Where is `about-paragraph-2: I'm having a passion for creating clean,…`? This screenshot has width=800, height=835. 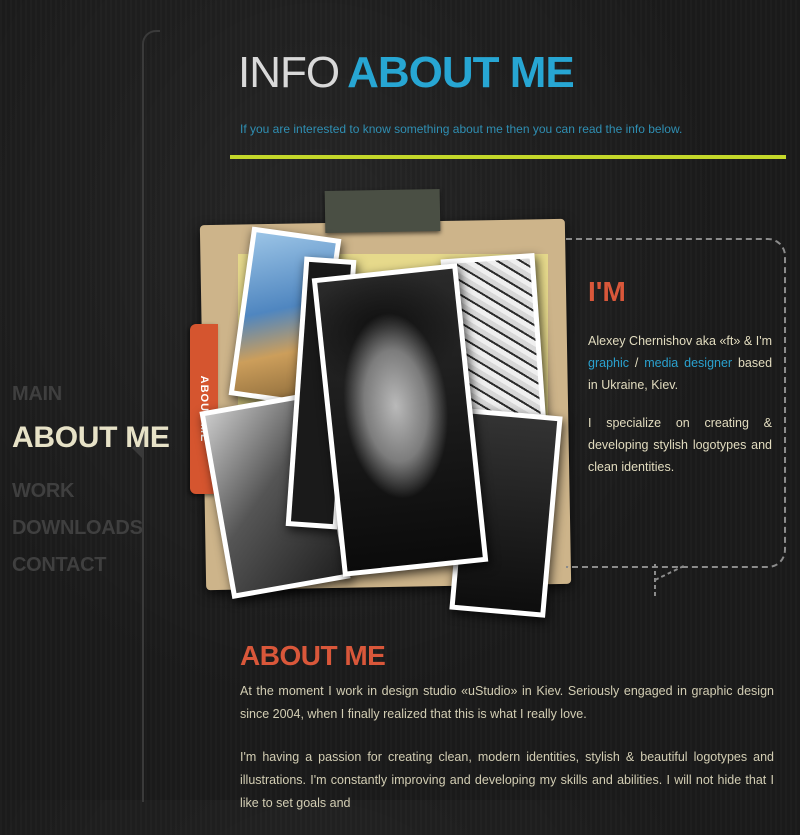 about-paragraph-2: I'm having a passion for creating clean,… is located at coordinates (507, 780).